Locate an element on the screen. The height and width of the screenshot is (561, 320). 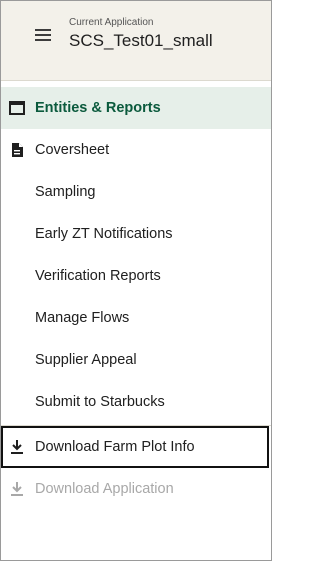
nav-item-early-zt-notifications: Early ZT Notifications is located at coordinates (136, 234).